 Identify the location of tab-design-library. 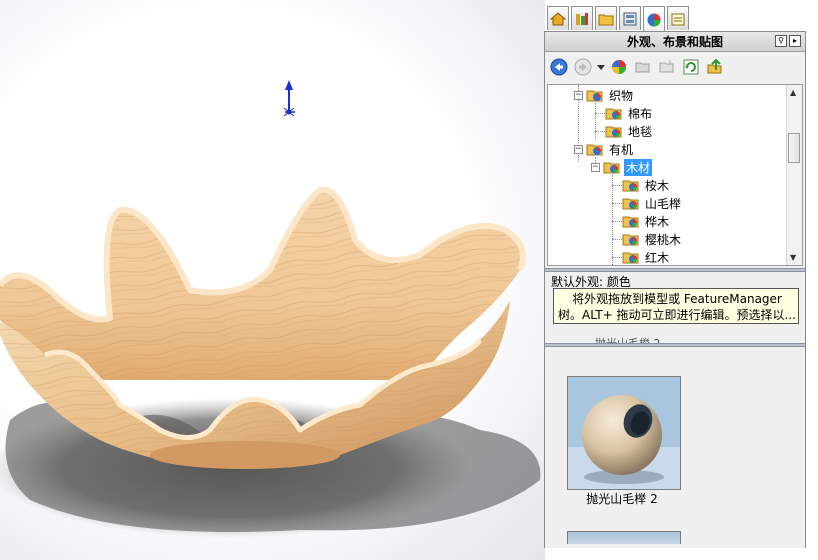
(582, 18).